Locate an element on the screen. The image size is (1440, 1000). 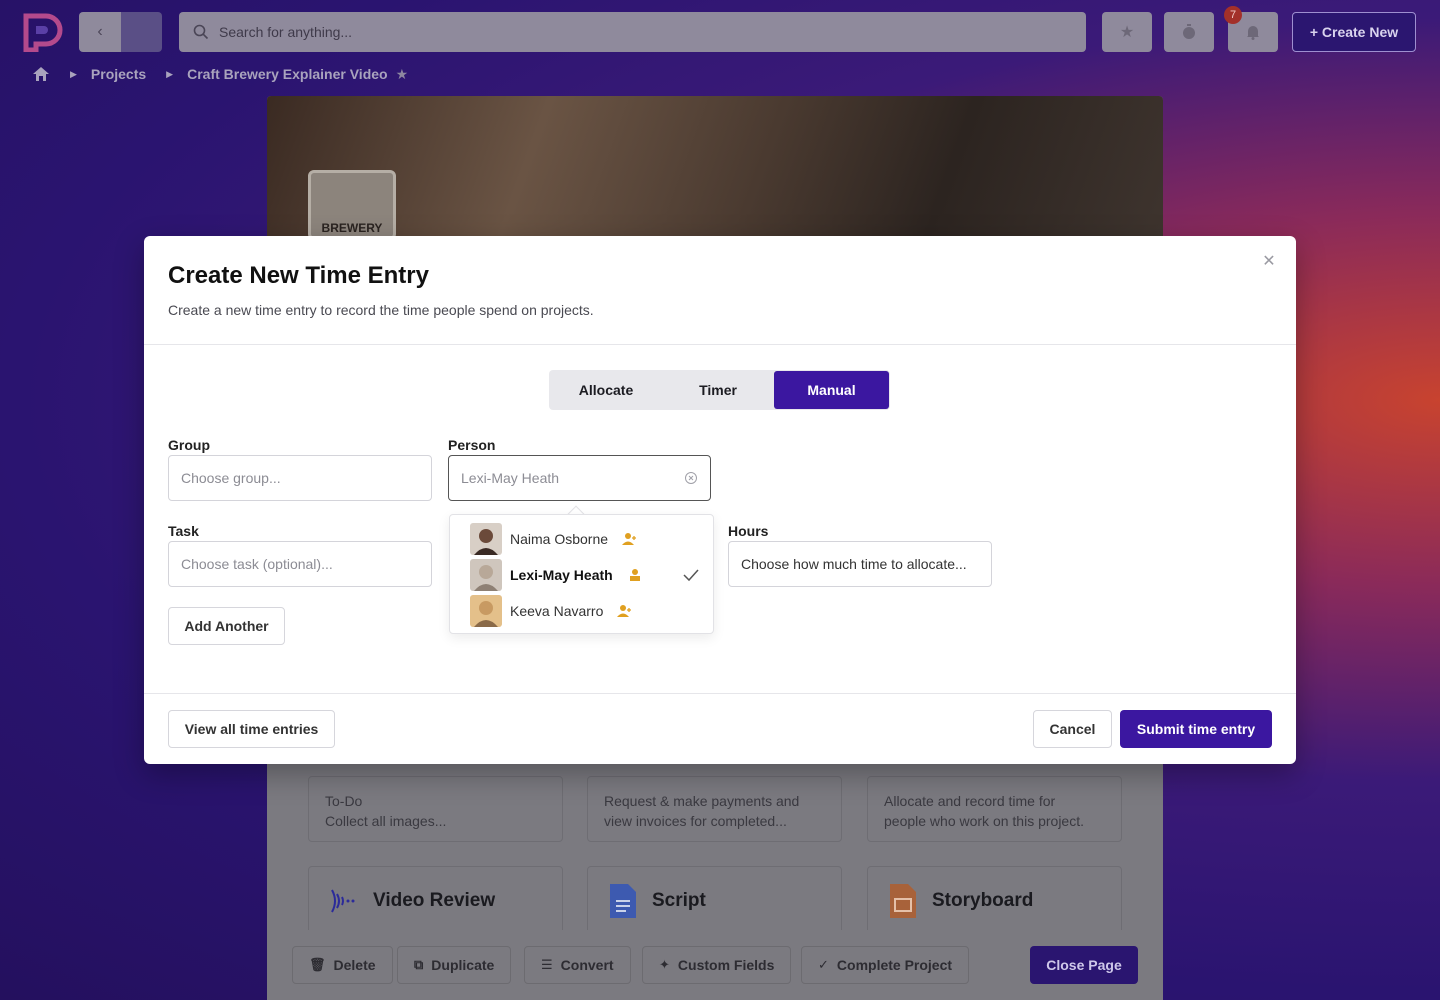
entry-mode-tabs: Allocate Timer Manual is located at coordinates (719, 390).